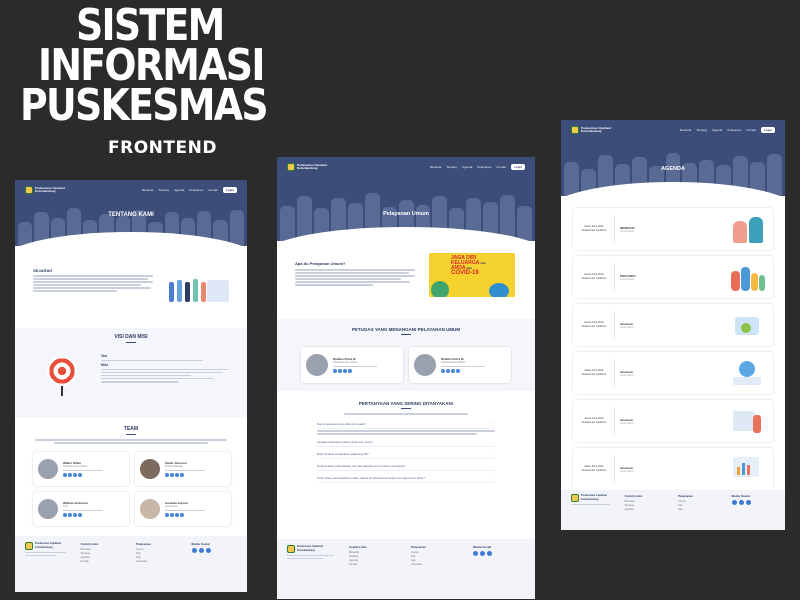  Describe the element at coordinates (131, 337) in the screenshot. I see `vision-mission-title: VISI DAN MISI` at that location.